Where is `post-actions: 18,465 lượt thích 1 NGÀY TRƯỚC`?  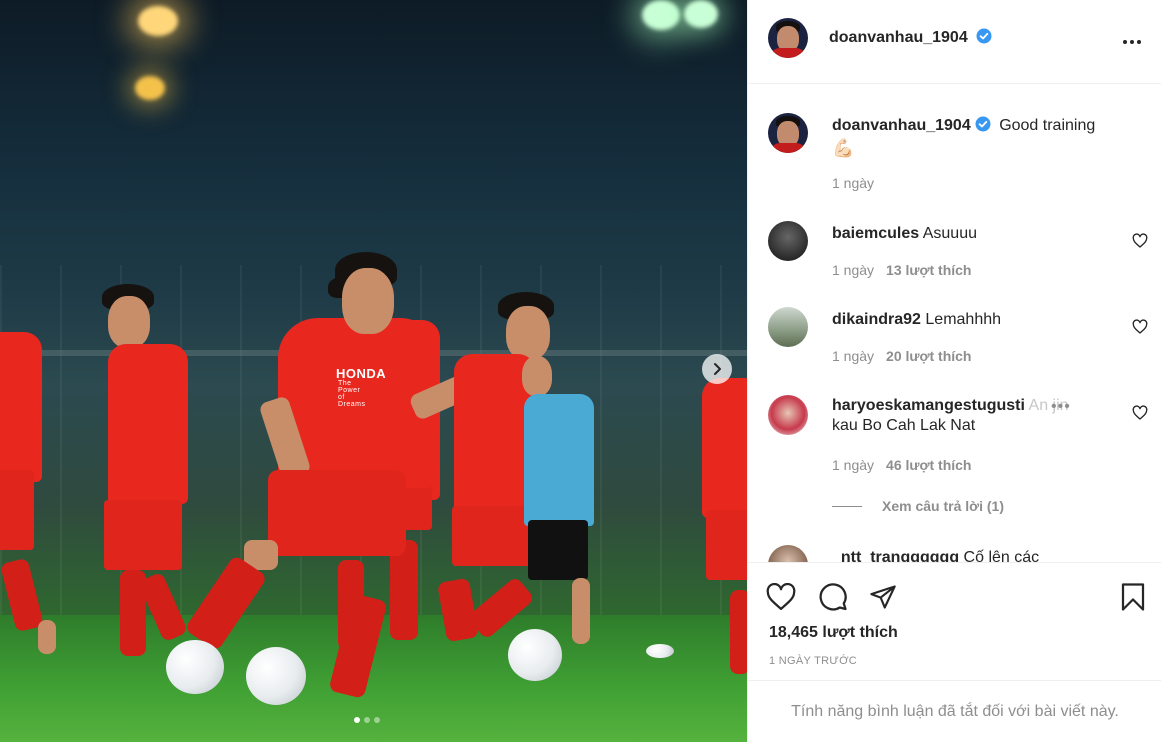 post-actions: 18,465 lượt thích 1 NGÀY TRƯỚC is located at coordinates (954, 621).